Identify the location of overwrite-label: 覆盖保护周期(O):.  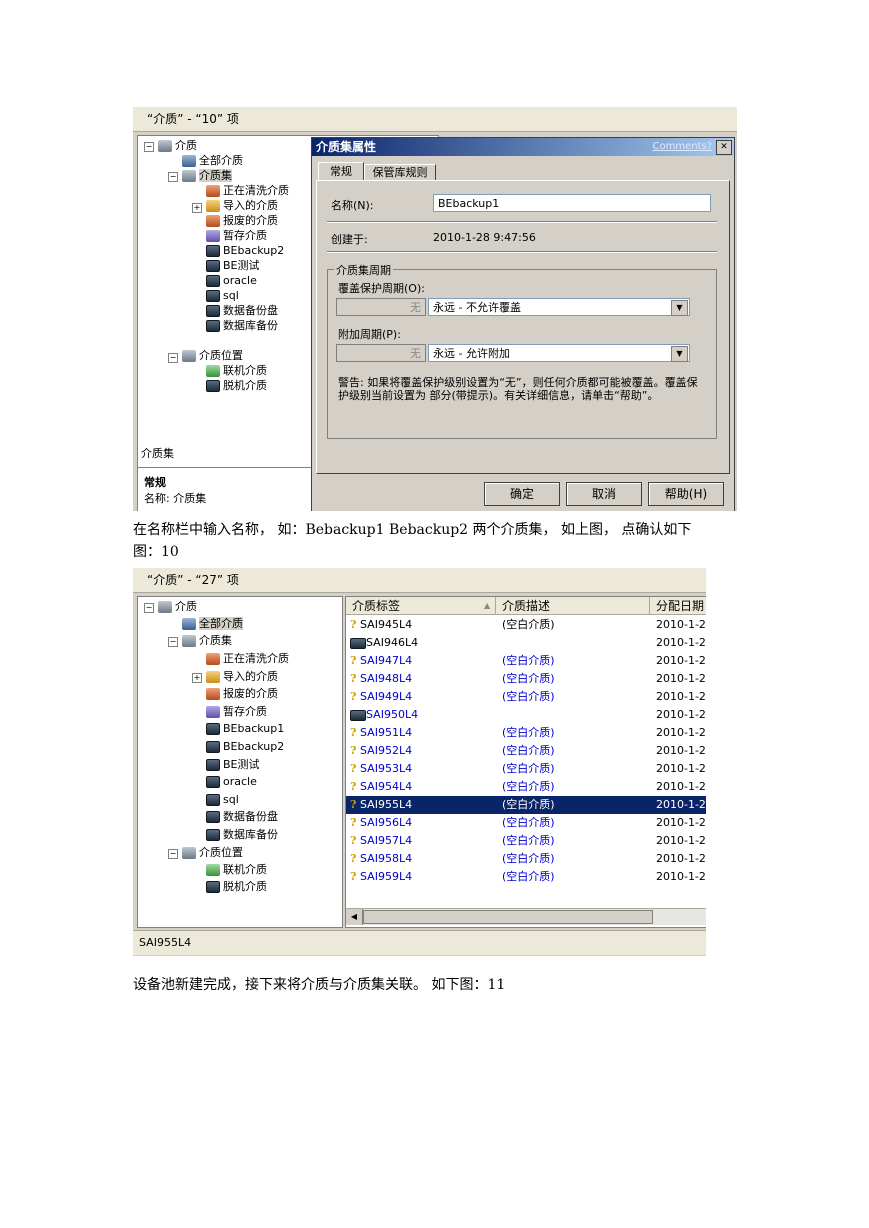
(381, 288).